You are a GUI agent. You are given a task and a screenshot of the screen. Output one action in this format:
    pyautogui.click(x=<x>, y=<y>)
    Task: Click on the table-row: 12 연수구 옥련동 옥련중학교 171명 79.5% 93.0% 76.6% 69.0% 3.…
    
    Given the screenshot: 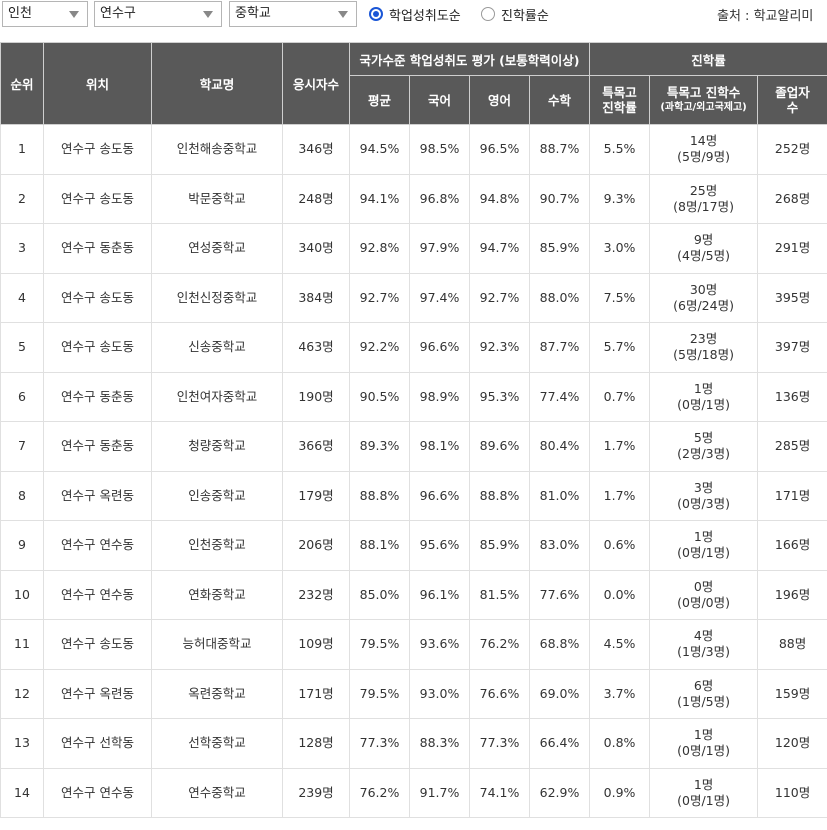 What is the action you would take?
    pyautogui.click(x=413, y=693)
    